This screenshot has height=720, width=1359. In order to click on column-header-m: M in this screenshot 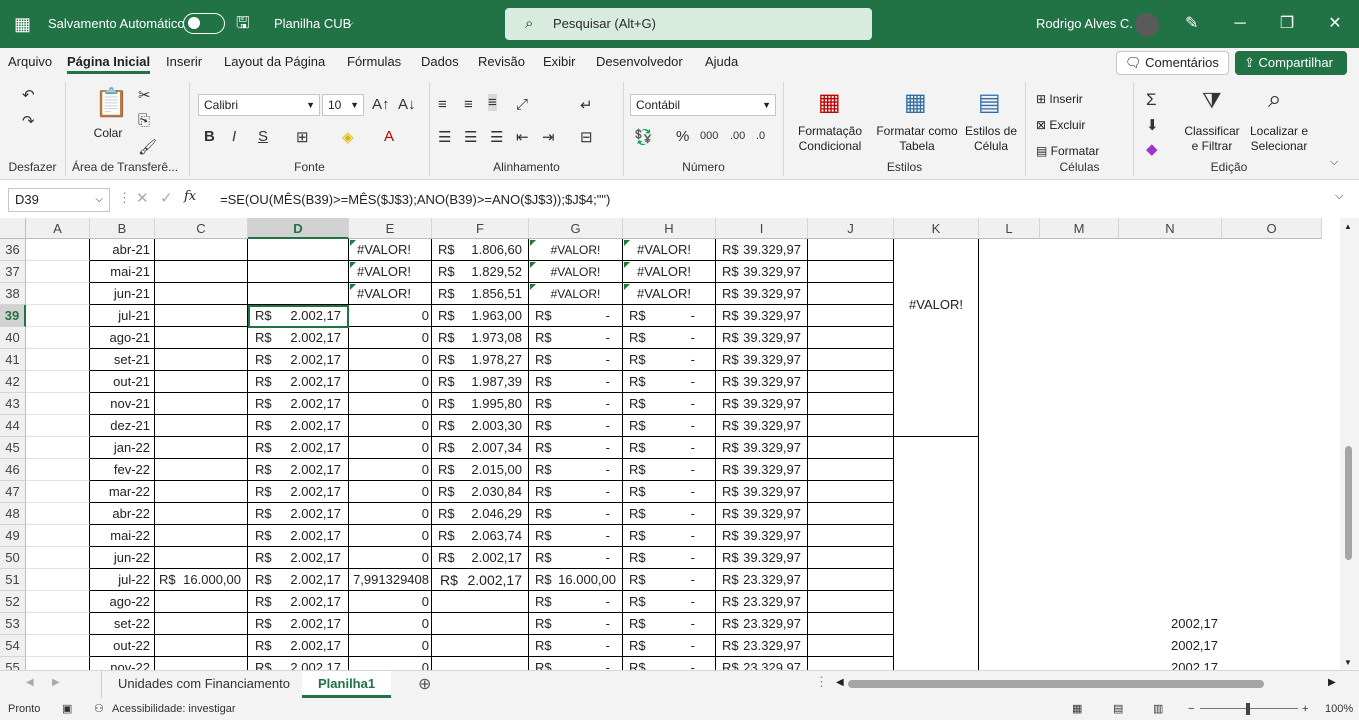, I will do `click(1079, 228)`.